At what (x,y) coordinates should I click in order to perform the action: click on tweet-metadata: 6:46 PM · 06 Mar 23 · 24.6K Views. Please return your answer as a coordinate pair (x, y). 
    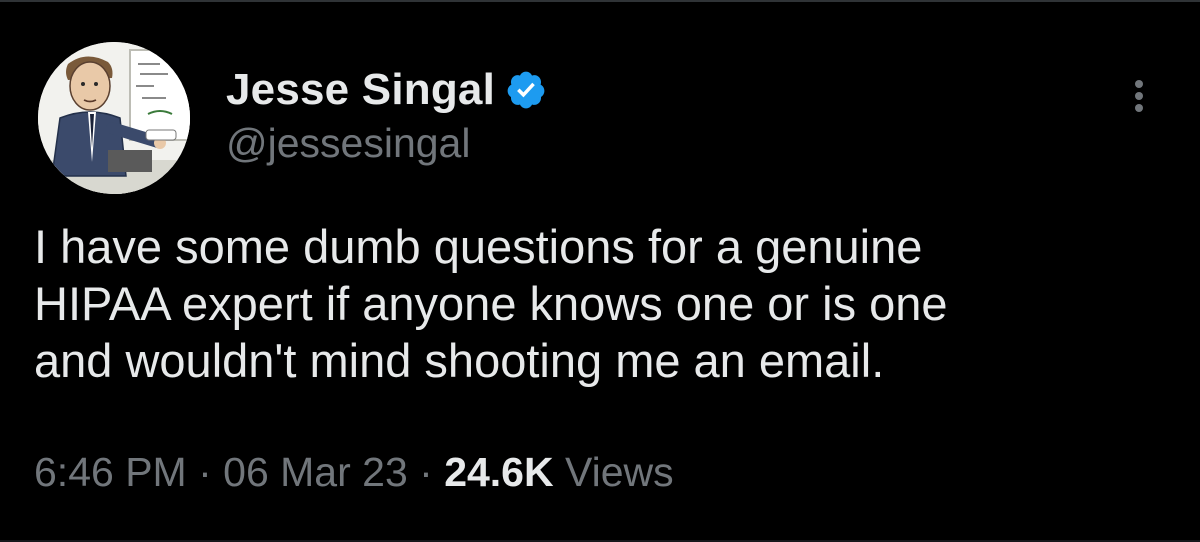
    Looking at the image, I should click on (354, 472).